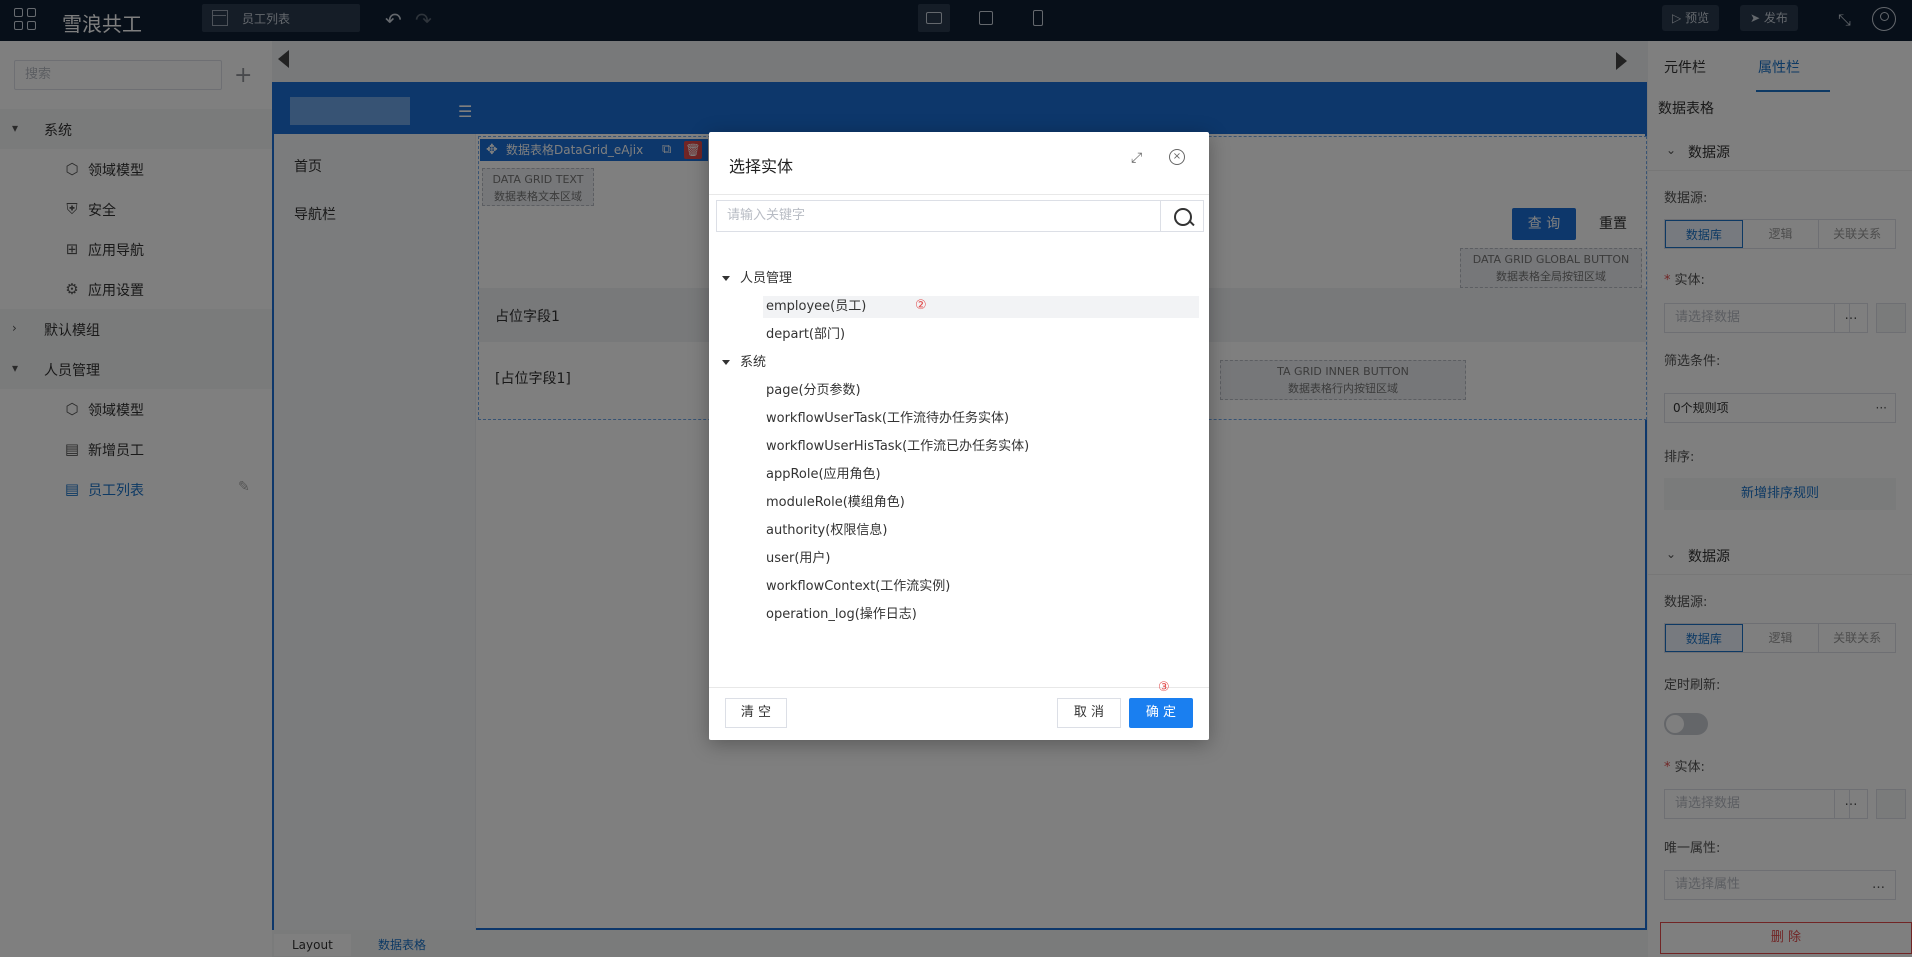  Describe the element at coordinates (805, 335) in the screenshot. I see `tree-node-depart: depart(部门)` at that location.